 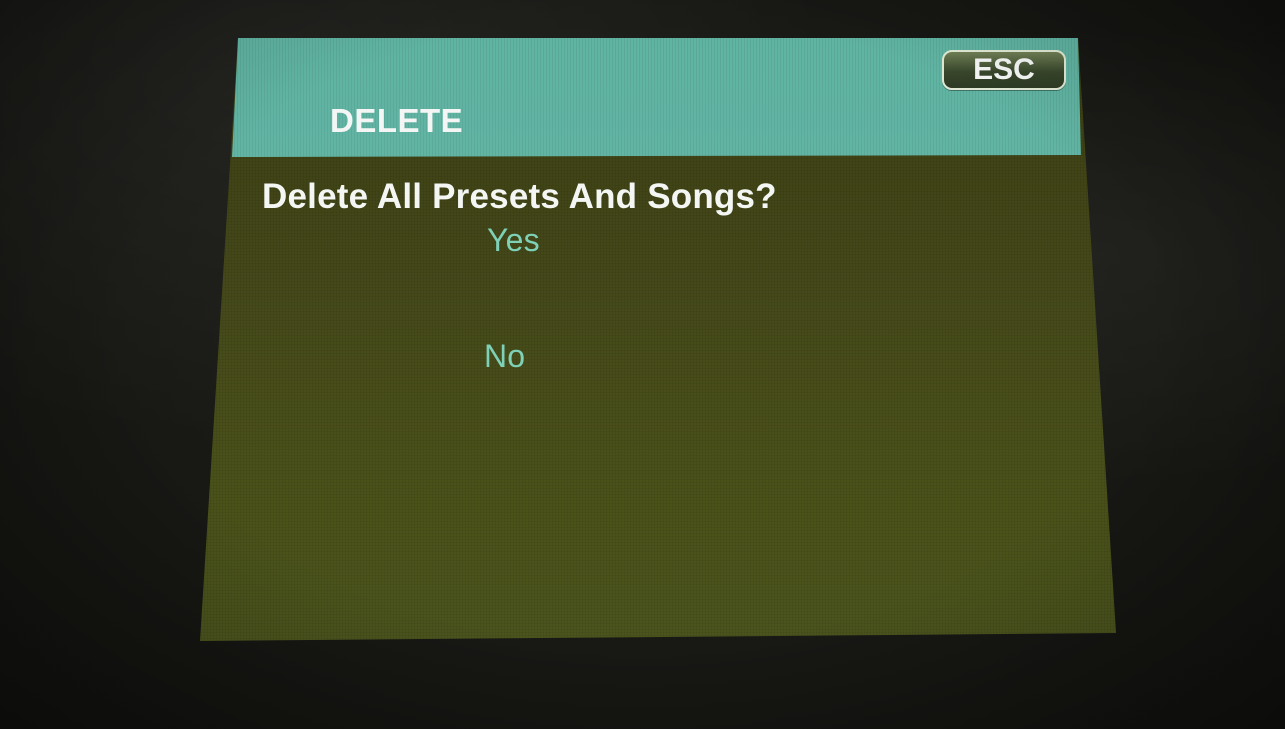 What do you see at coordinates (519, 196) in the screenshot?
I see `delete-prompt: Delete All Presets And Songs?` at bounding box center [519, 196].